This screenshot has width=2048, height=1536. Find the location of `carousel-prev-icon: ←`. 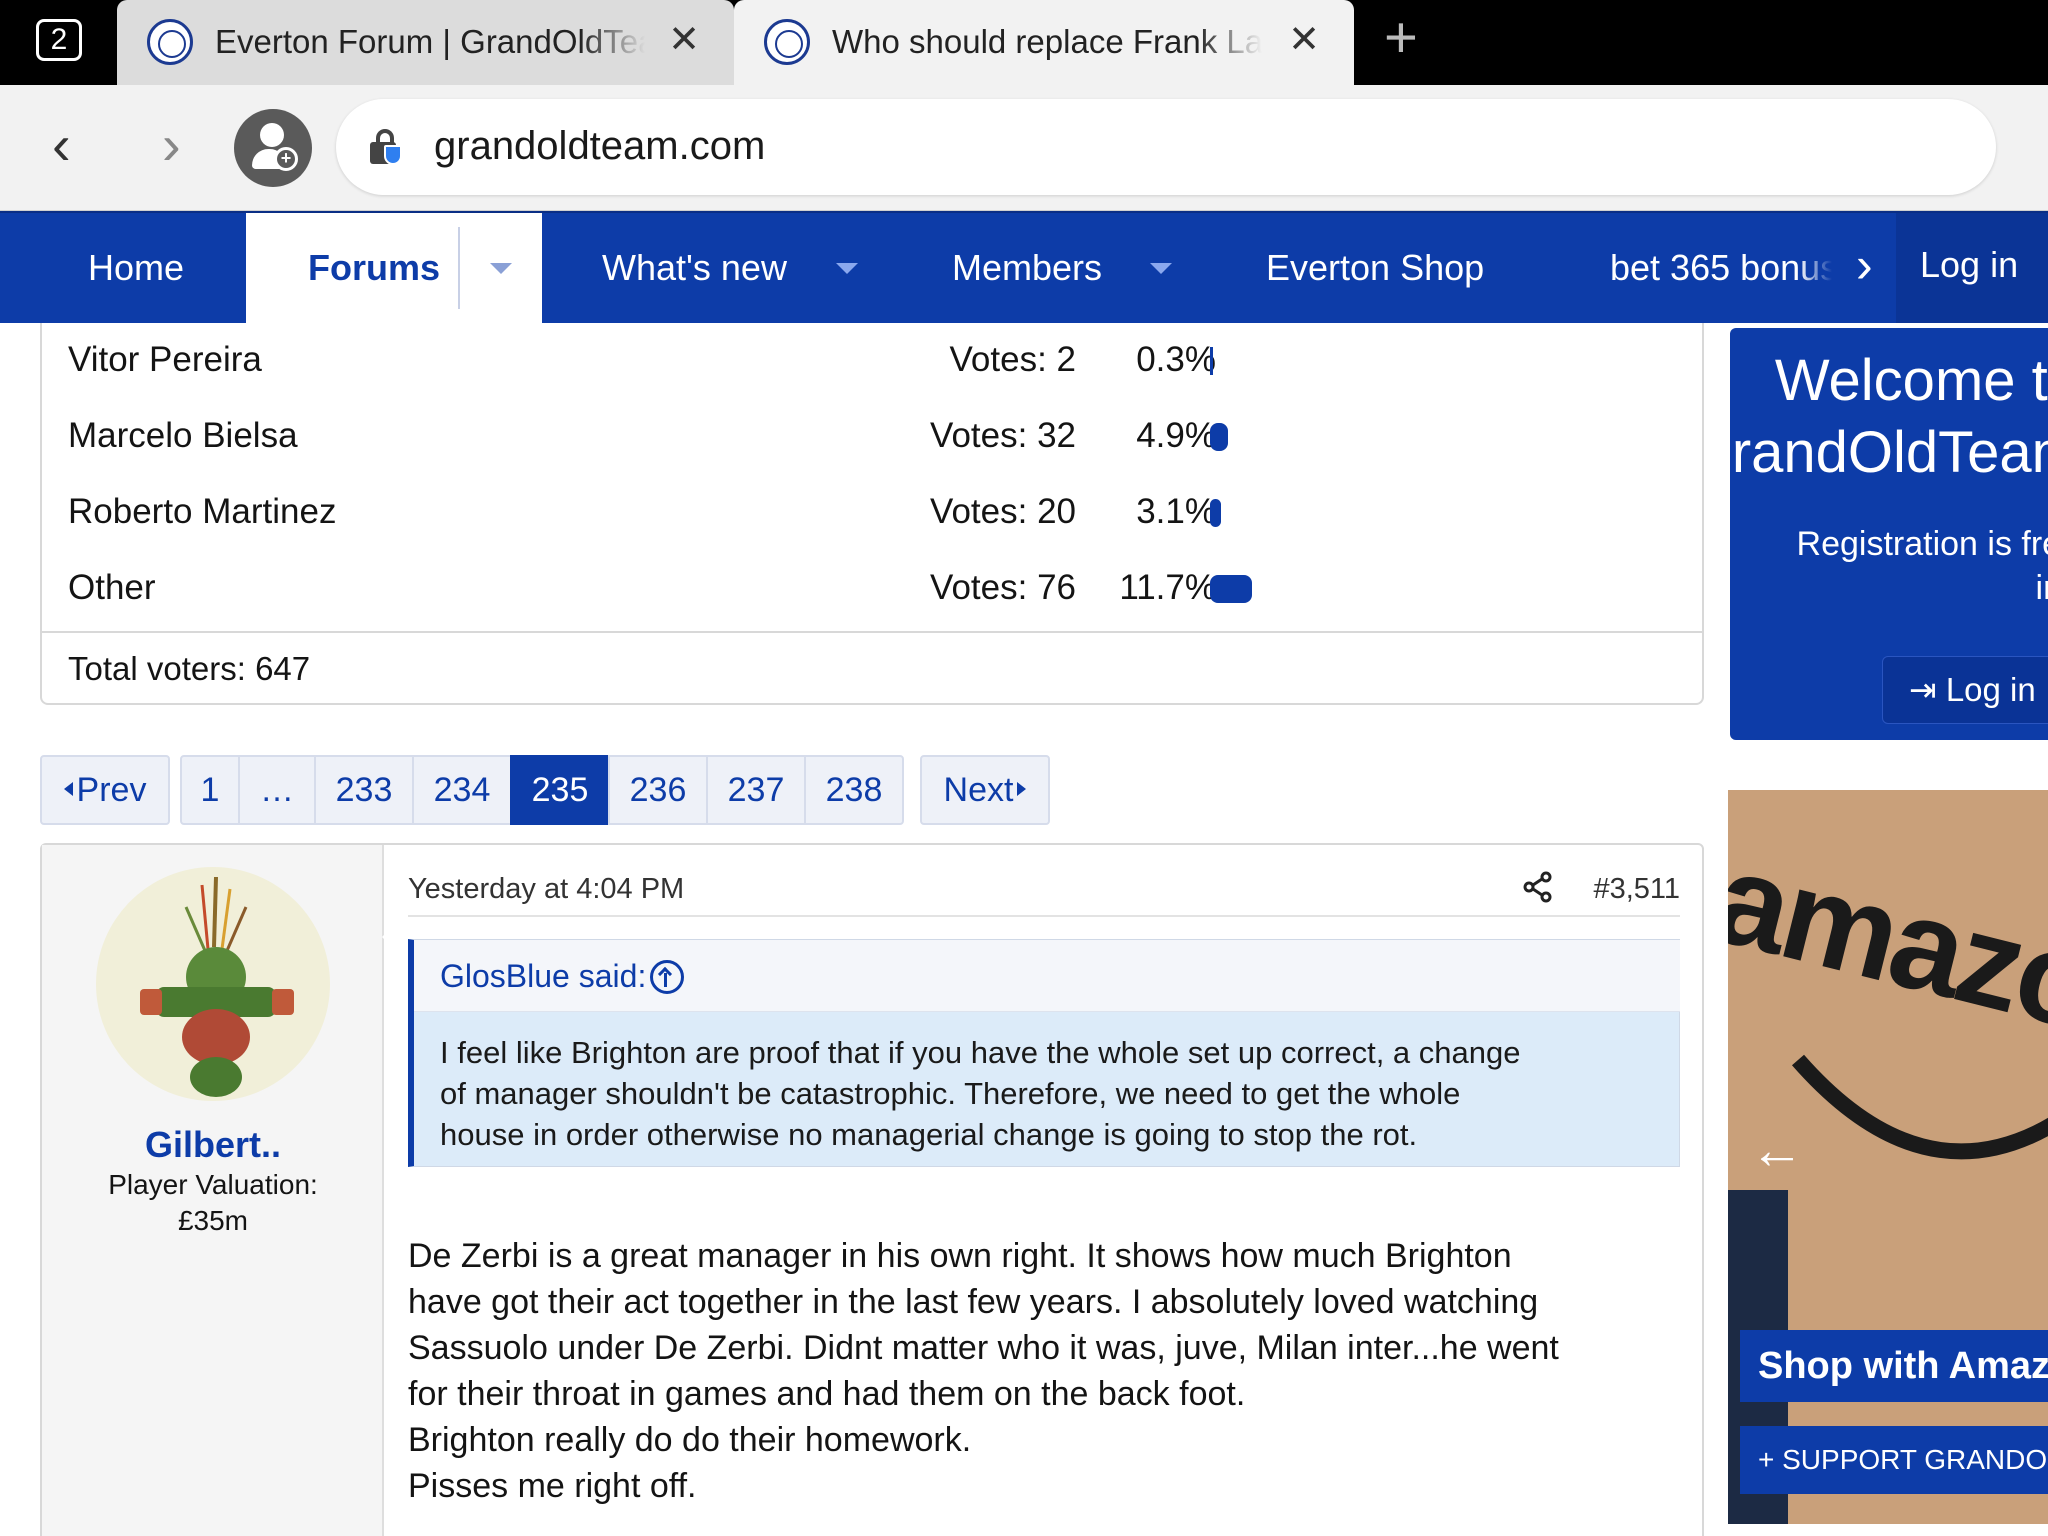

carousel-prev-icon: ← is located at coordinates (1777, 1150).